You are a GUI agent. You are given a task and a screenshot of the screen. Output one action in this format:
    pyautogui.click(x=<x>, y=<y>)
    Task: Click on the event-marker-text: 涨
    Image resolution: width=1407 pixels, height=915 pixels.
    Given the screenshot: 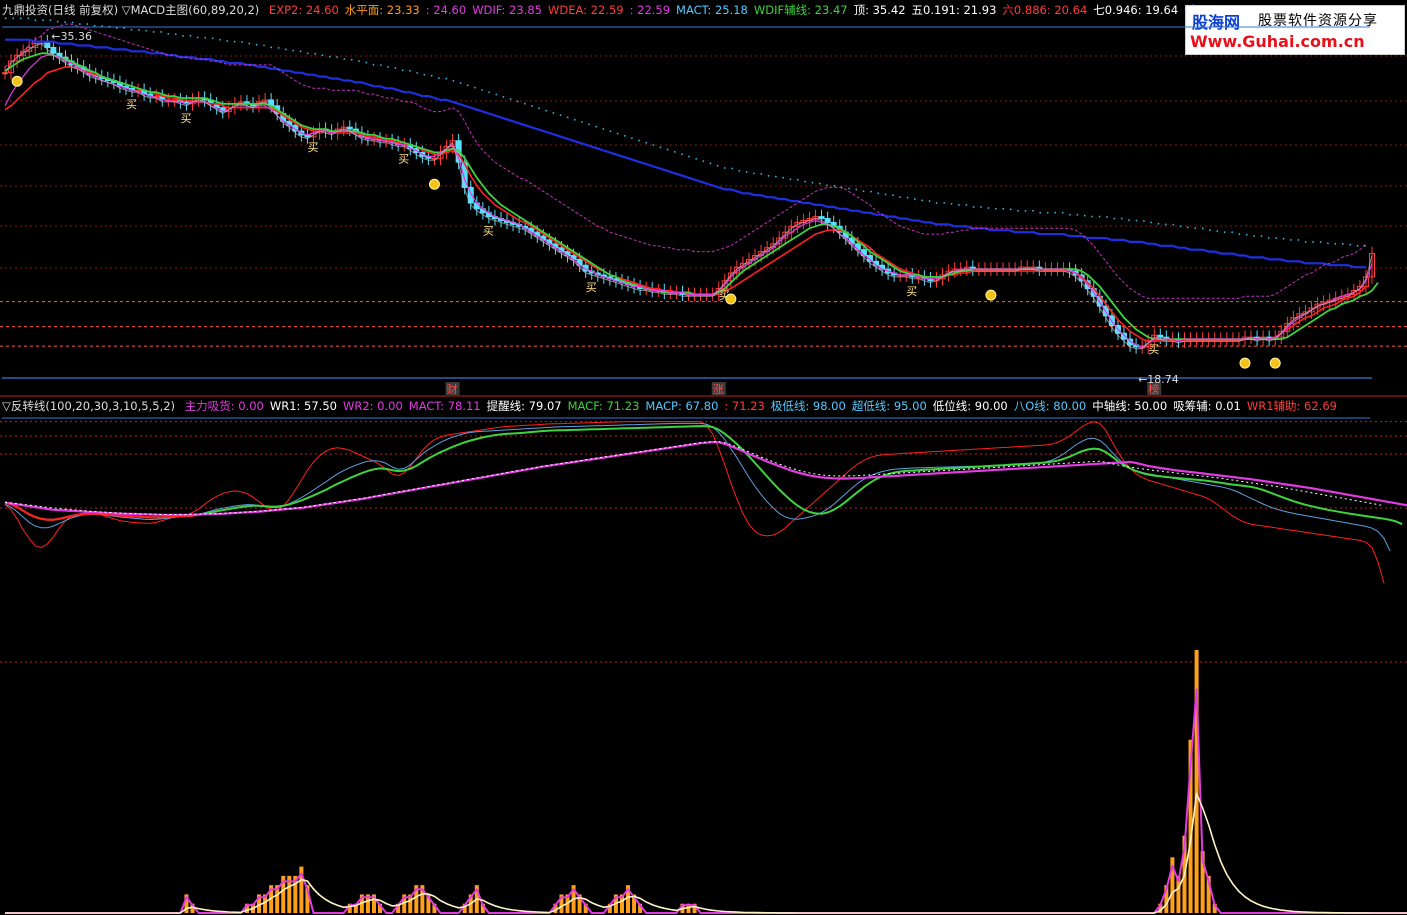 What is the action you would take?
    pyautogui.click(x=718, y=389)
    